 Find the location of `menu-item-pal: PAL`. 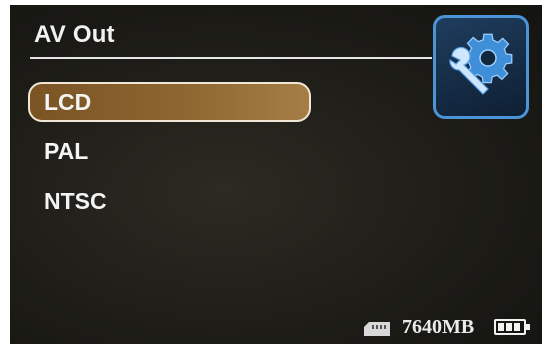

menu-item-pal: PAL is located at coordinates (169, 151).